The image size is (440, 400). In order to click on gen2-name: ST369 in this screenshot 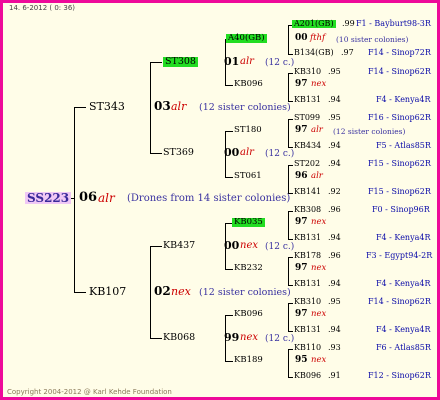, I will do `click(178, 153)`.